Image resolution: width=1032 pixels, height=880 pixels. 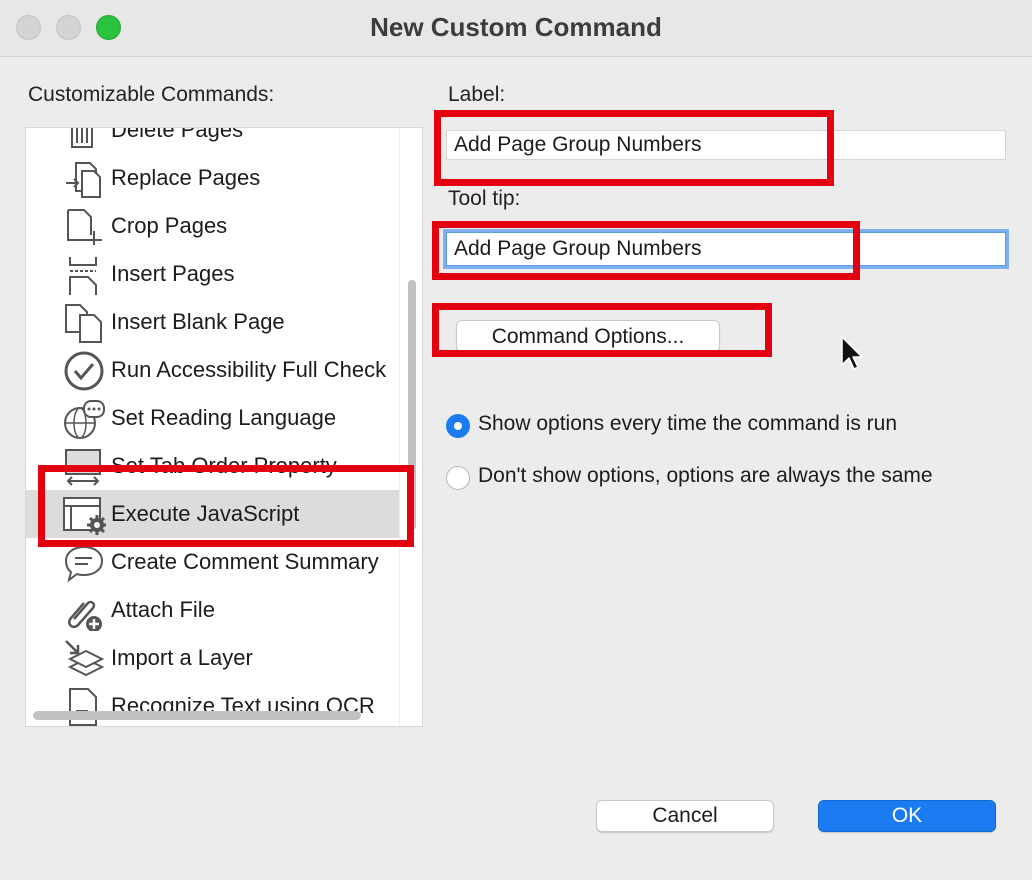 What do you see at coordinates (726, 145) in the screenshot?
I see `label-field` at bounding box center [726, 145].